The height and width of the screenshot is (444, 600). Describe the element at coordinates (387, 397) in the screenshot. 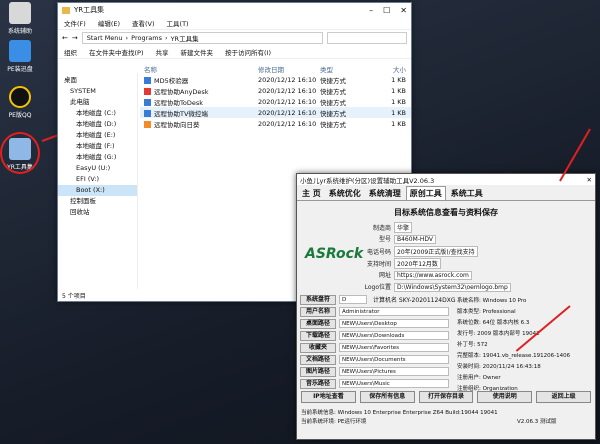

I see `save-all-button: 保存所有信息` at that location.